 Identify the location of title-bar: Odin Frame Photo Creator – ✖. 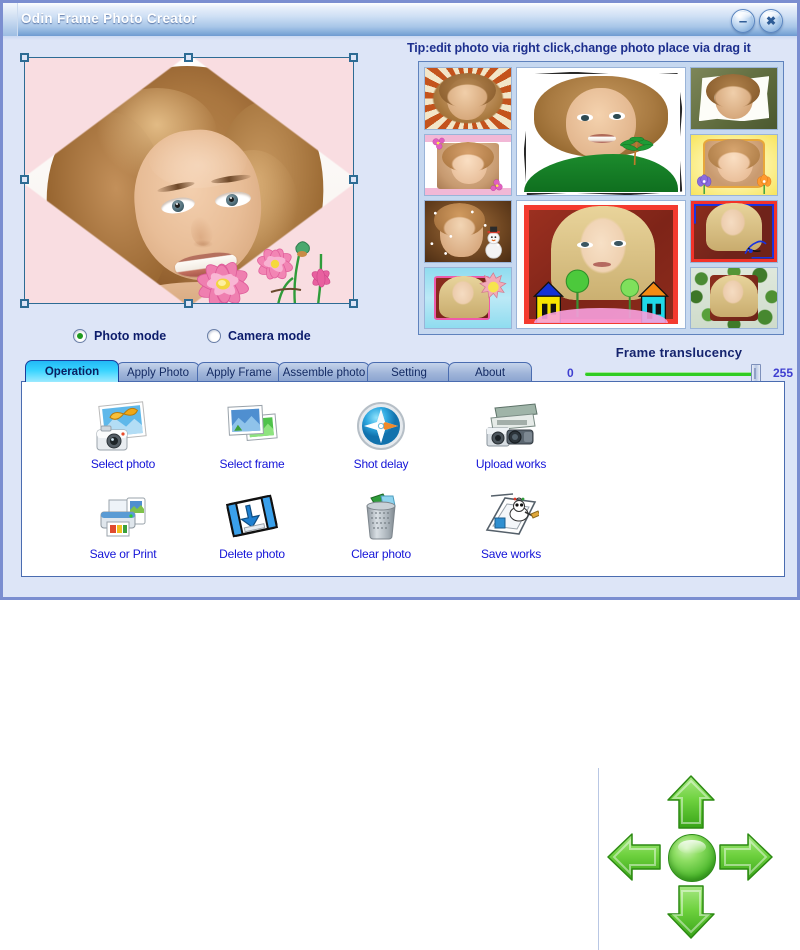
(400, 21).